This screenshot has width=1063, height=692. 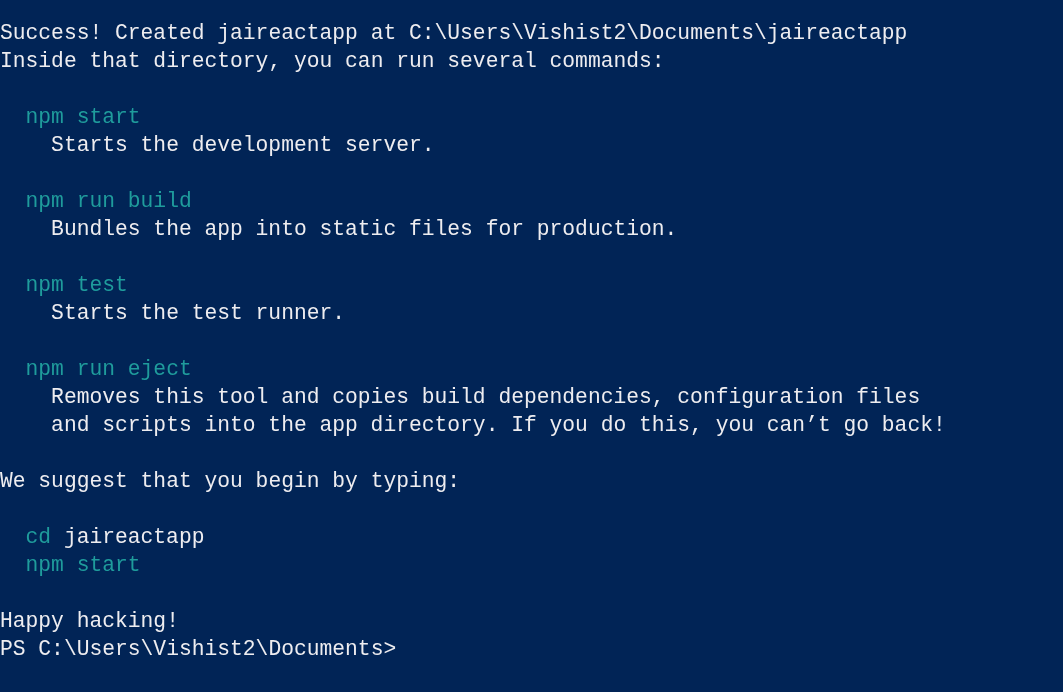 What do you see at coordinates (76, 285) in the screenshot?
I see `command-text: npm test` at bounding box center [76, 285].